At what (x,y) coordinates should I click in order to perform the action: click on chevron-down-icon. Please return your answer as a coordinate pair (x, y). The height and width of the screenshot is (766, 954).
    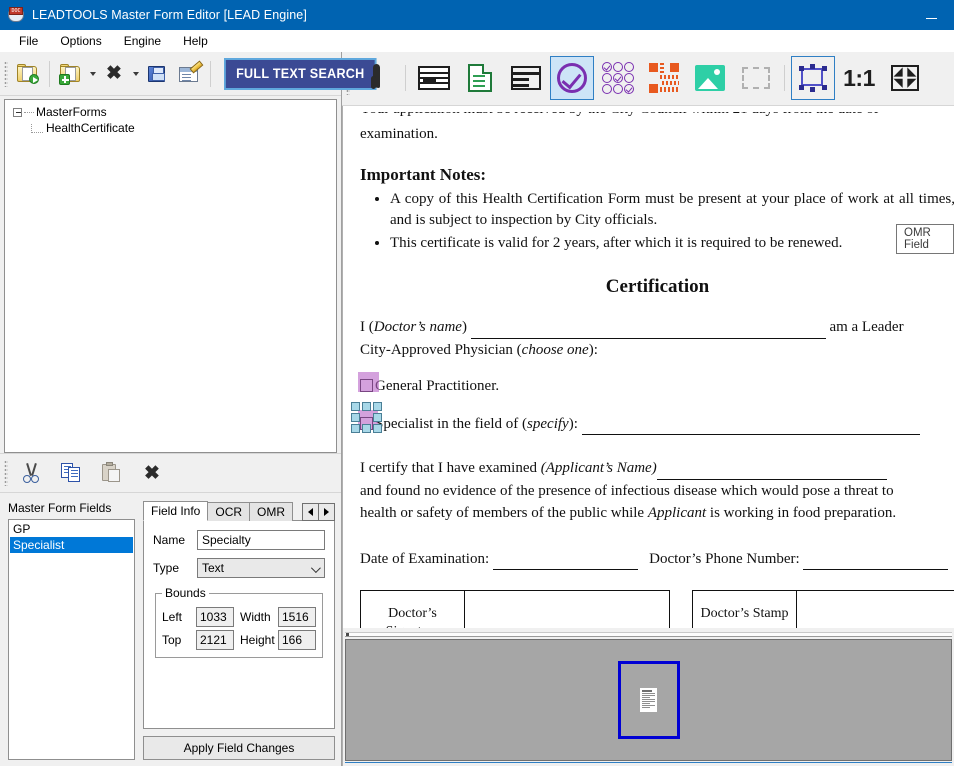
    Looking at the image, I should click on (315, 568).